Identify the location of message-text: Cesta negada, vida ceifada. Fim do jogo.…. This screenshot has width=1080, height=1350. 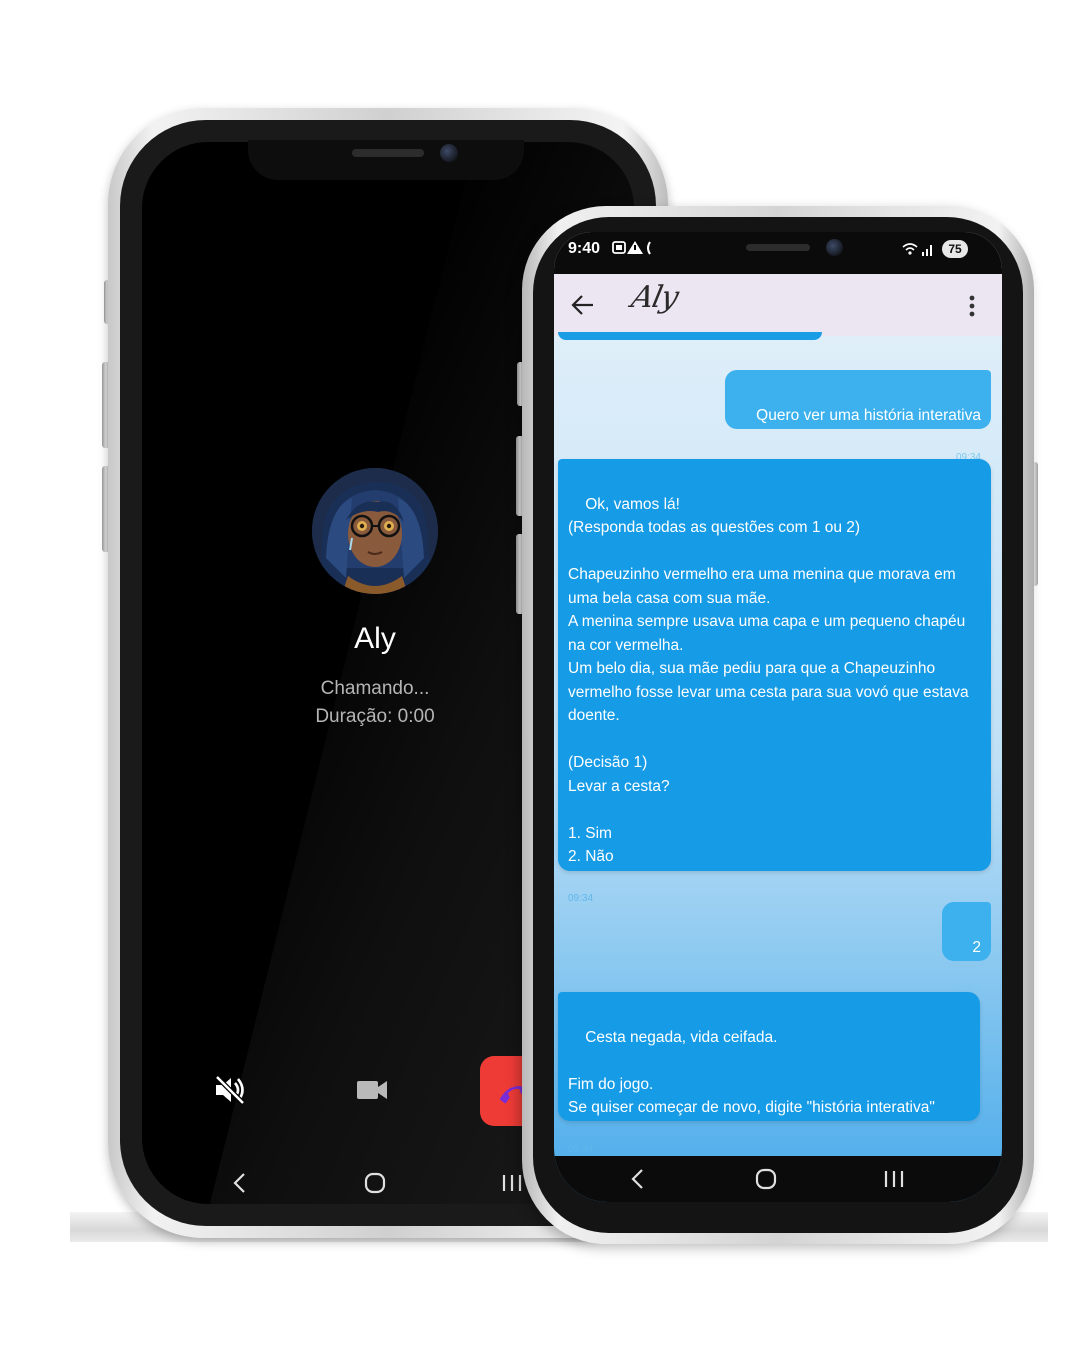
(751, 1072).